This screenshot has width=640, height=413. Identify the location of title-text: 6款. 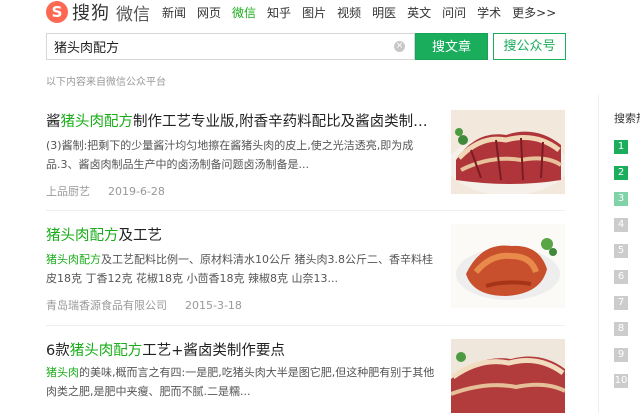
(58, 351).